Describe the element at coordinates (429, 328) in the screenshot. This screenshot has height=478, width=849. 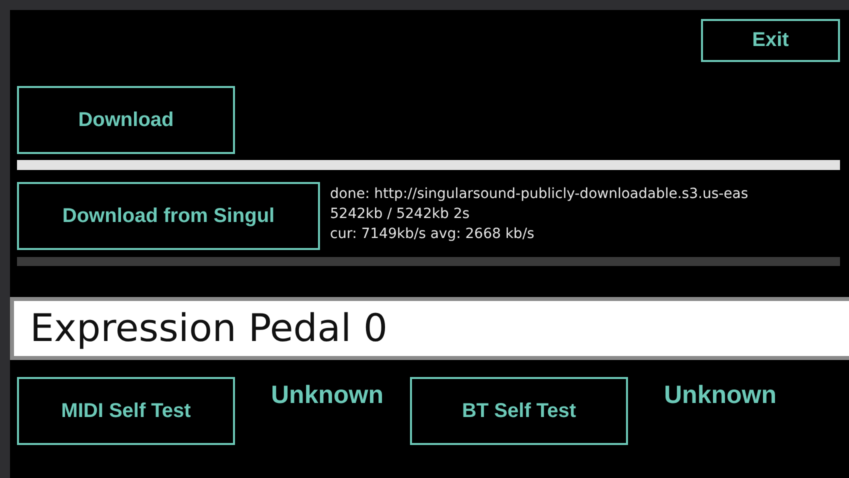
I see `pedal-status-display: Expression Pedal 0` at that location.